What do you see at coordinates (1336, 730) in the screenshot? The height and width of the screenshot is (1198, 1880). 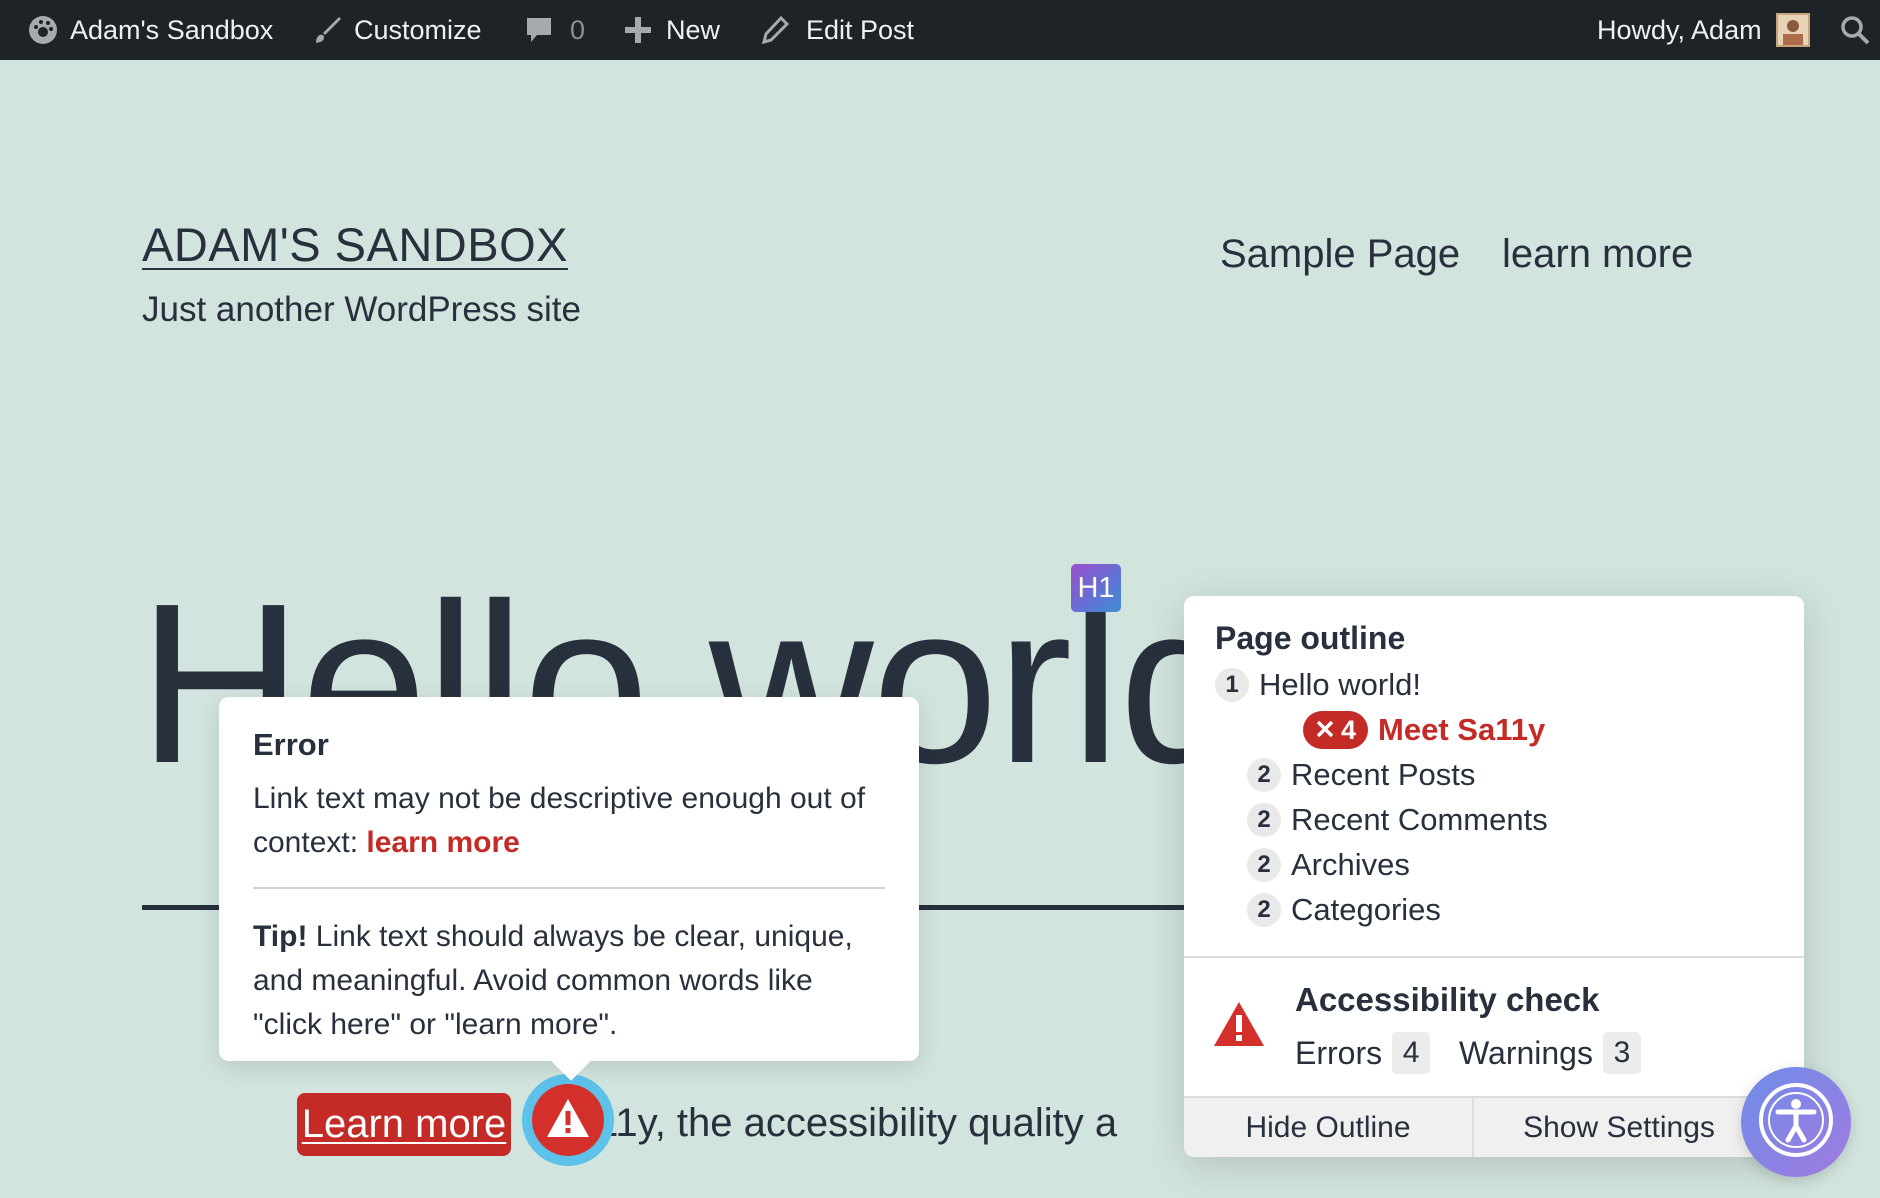 I see `error-count-pill: 4` at bounding box center [1336, 730].